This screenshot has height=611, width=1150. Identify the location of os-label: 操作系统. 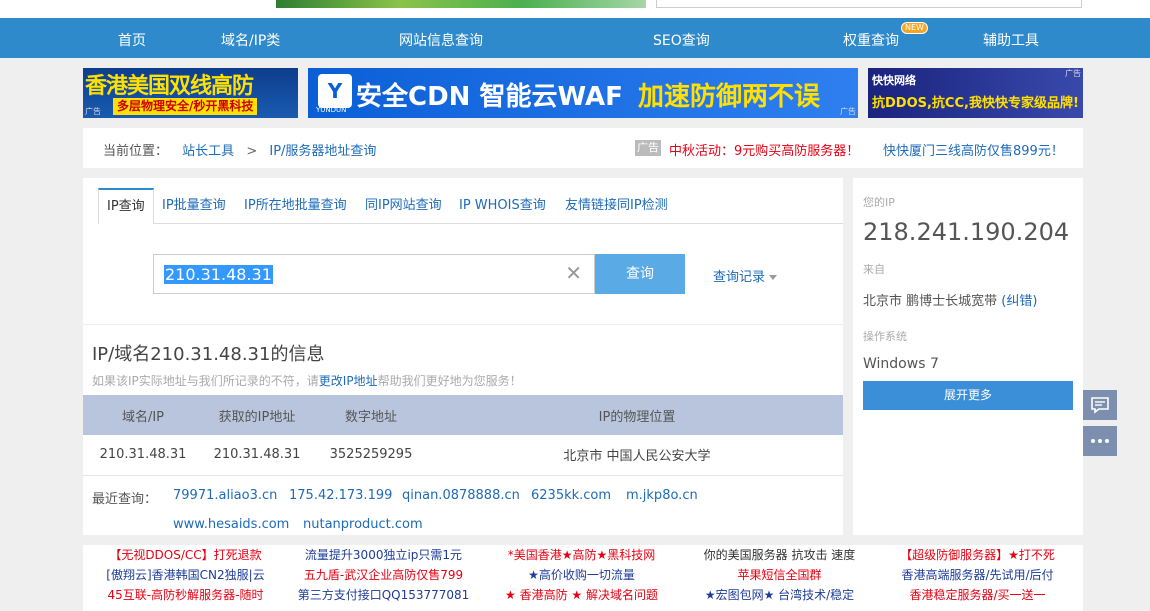
(885, 336).